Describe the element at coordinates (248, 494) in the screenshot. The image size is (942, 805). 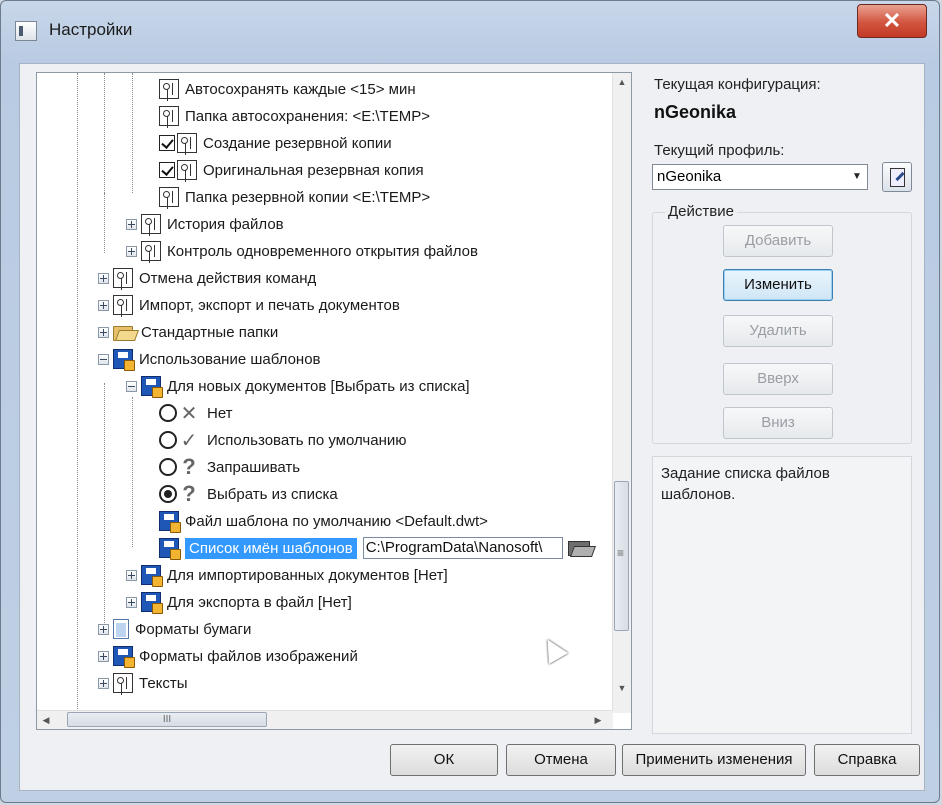
I see `tree-option-choose-from-list: ? Выбрать из списка` at that location.